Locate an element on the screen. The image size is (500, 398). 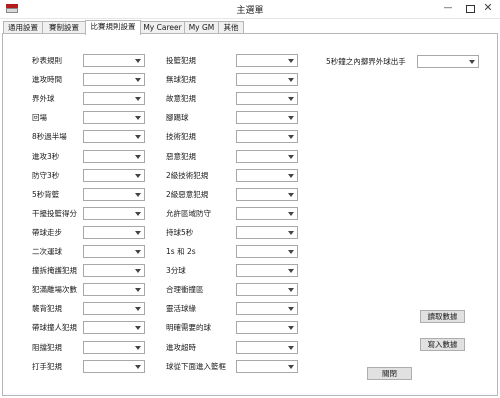
rule-label: 明確需要的球 is located at coordinates (188, 327).